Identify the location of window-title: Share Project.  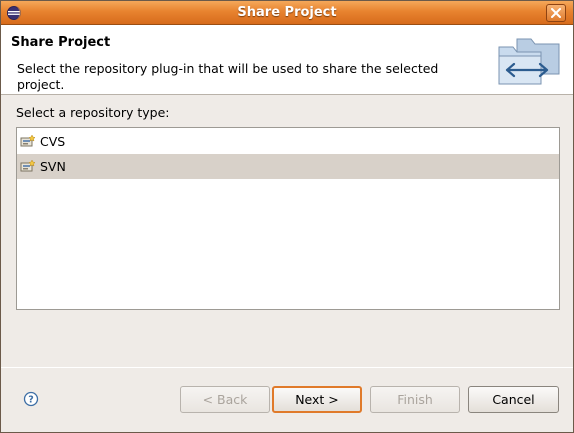
(287, 12).